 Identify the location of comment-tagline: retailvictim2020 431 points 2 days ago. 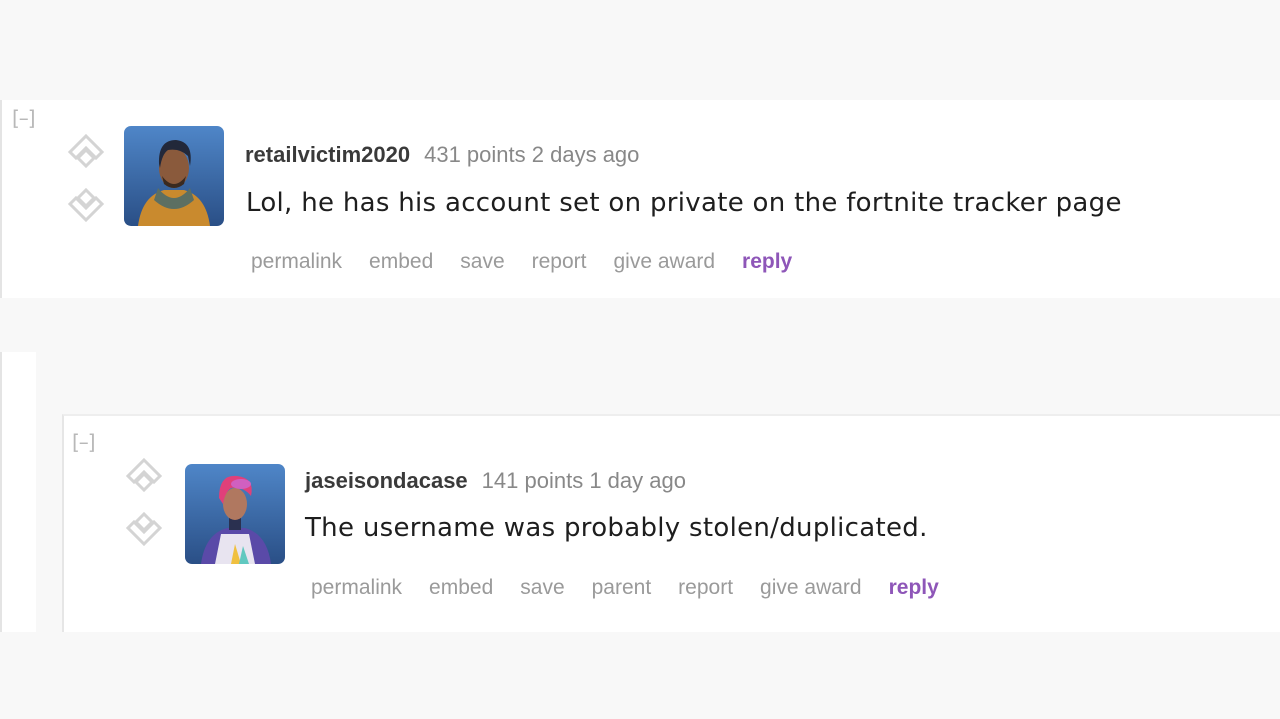
(442, 155).